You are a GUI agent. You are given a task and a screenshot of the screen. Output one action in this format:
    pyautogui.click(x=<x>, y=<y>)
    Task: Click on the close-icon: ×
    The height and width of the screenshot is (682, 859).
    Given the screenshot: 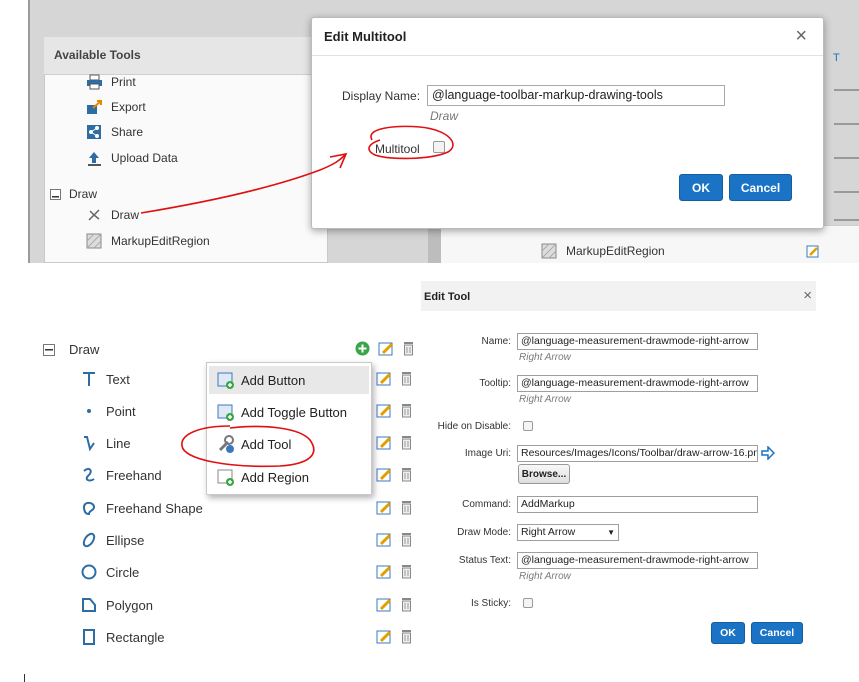 What is the action you would take?
    pyautogui.click(x=807, y=295)
    